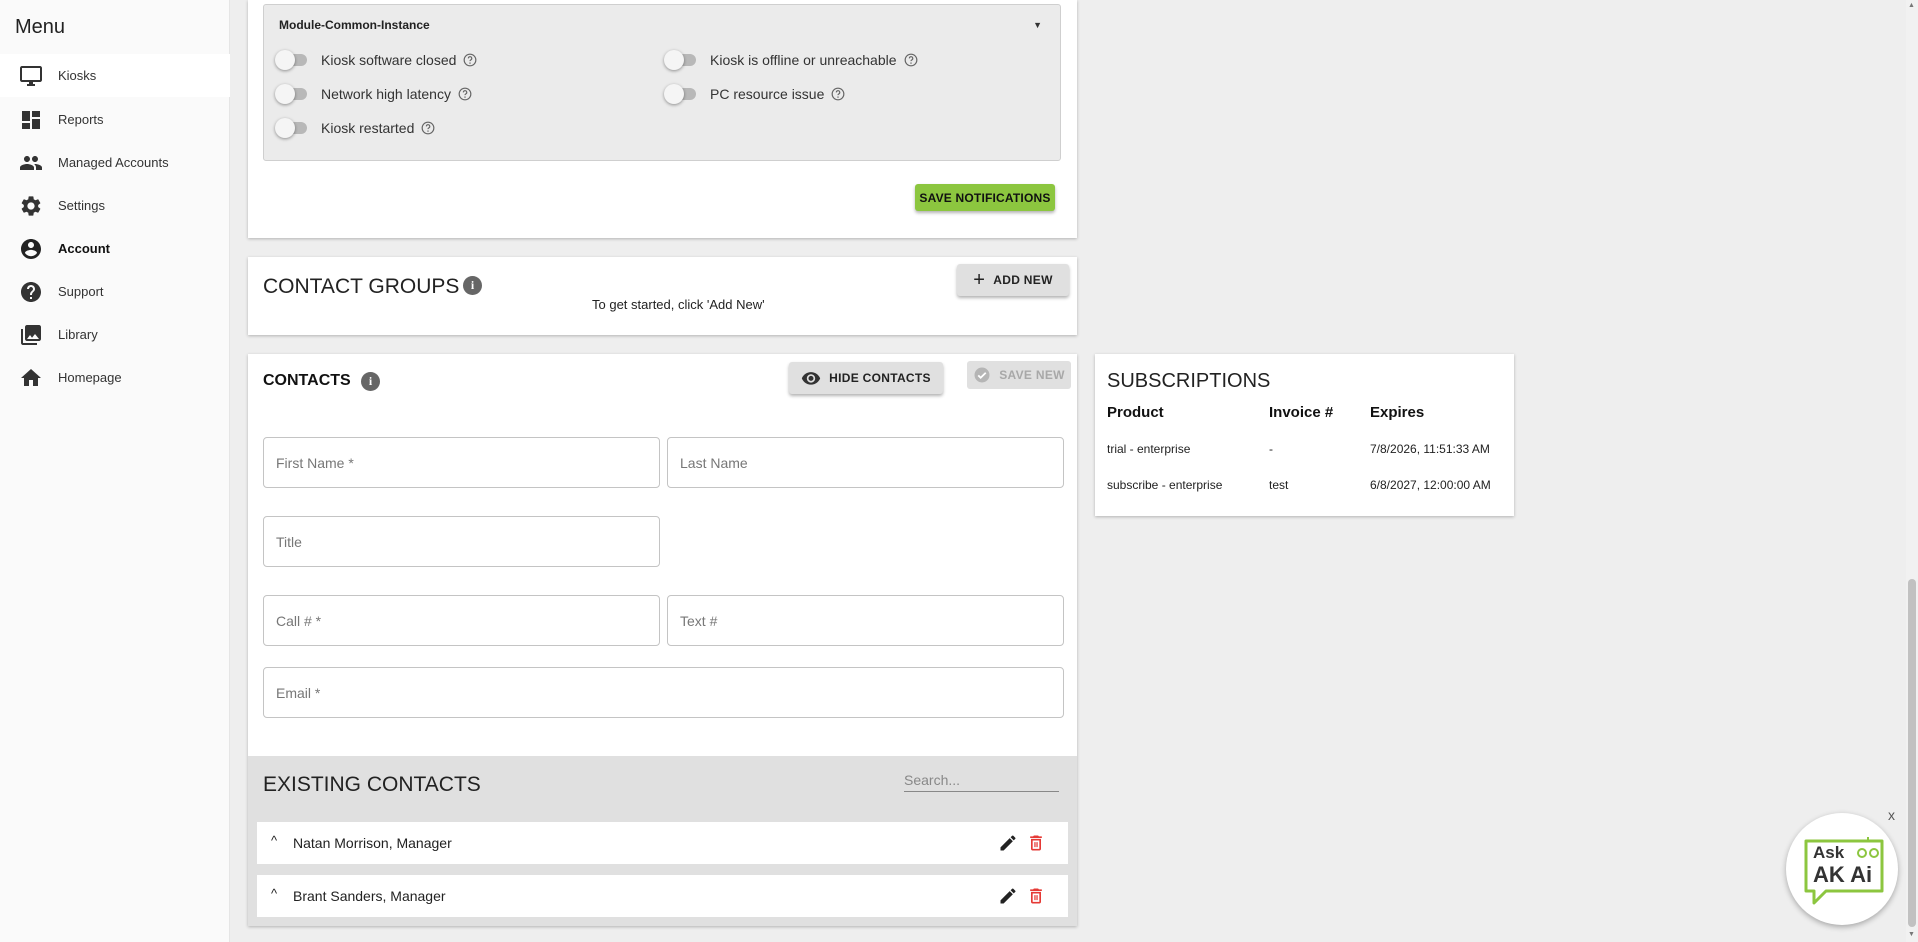  What do you see at coordinates (663, 692) in the screenshot?
I see `email-field` at bounding box center [663, 692].